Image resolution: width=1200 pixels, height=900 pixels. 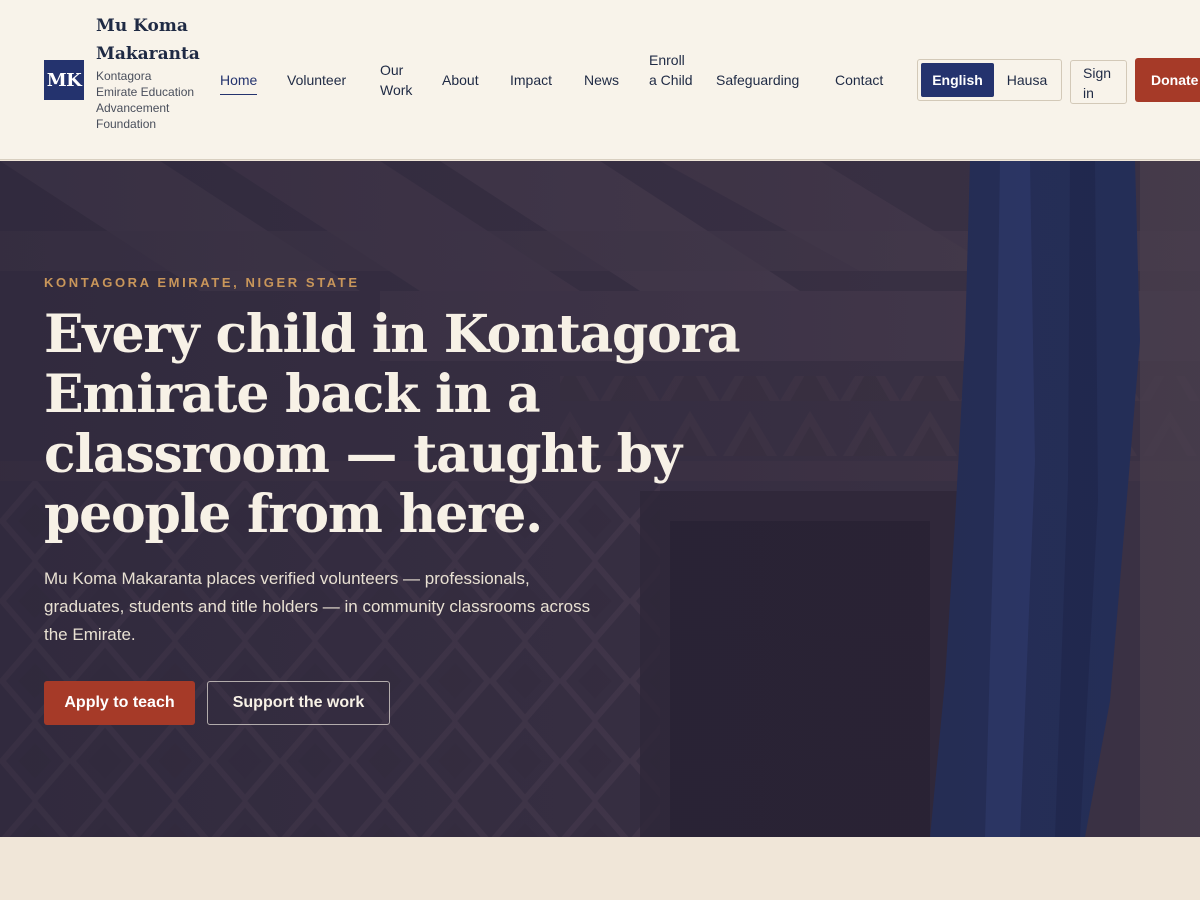 I want to click on nav-our-work: Our Work, so click(x=400, y=80).